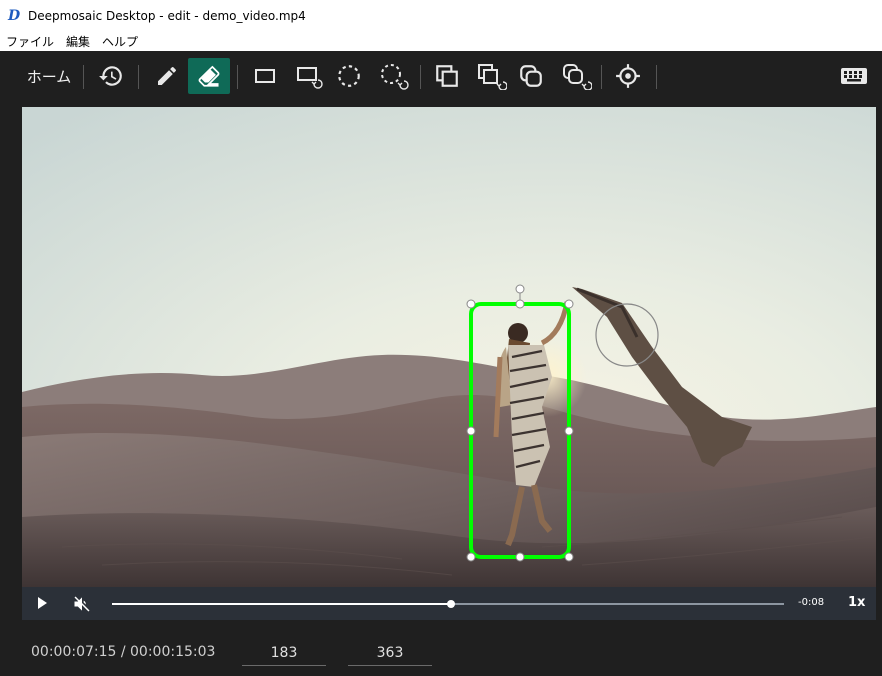 This screenshot has height=676, width=882. I want to click on copy-rect-button, so click(447, 76).